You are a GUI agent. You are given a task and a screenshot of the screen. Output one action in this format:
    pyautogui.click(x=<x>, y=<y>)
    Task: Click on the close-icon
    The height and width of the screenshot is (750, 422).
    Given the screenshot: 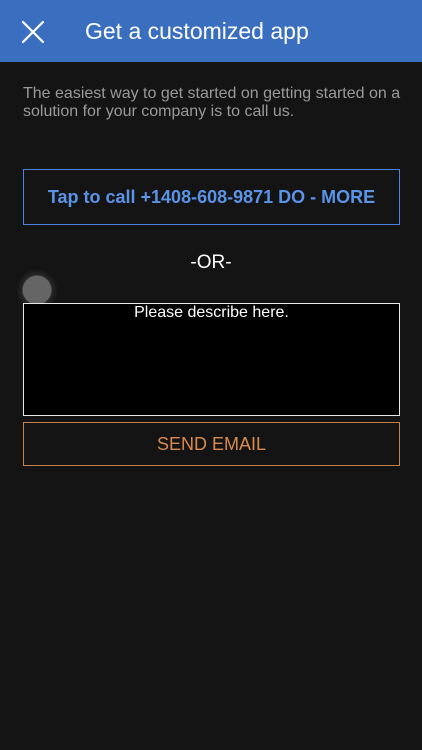 What is the action you would take?
    pyautogui.click(x=33, y=32)
    